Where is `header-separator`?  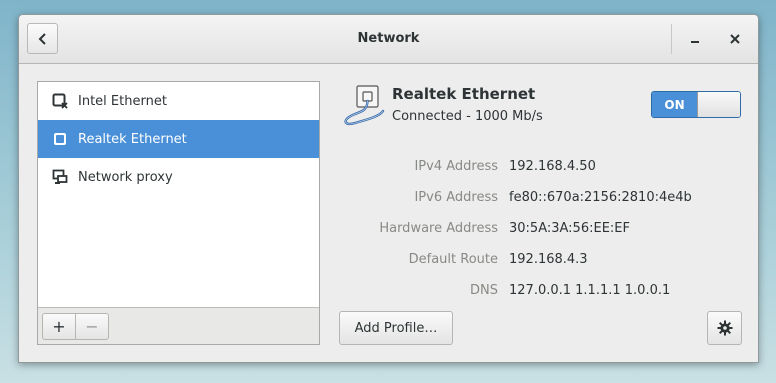 header-separator is located at coordinates (671, 39).